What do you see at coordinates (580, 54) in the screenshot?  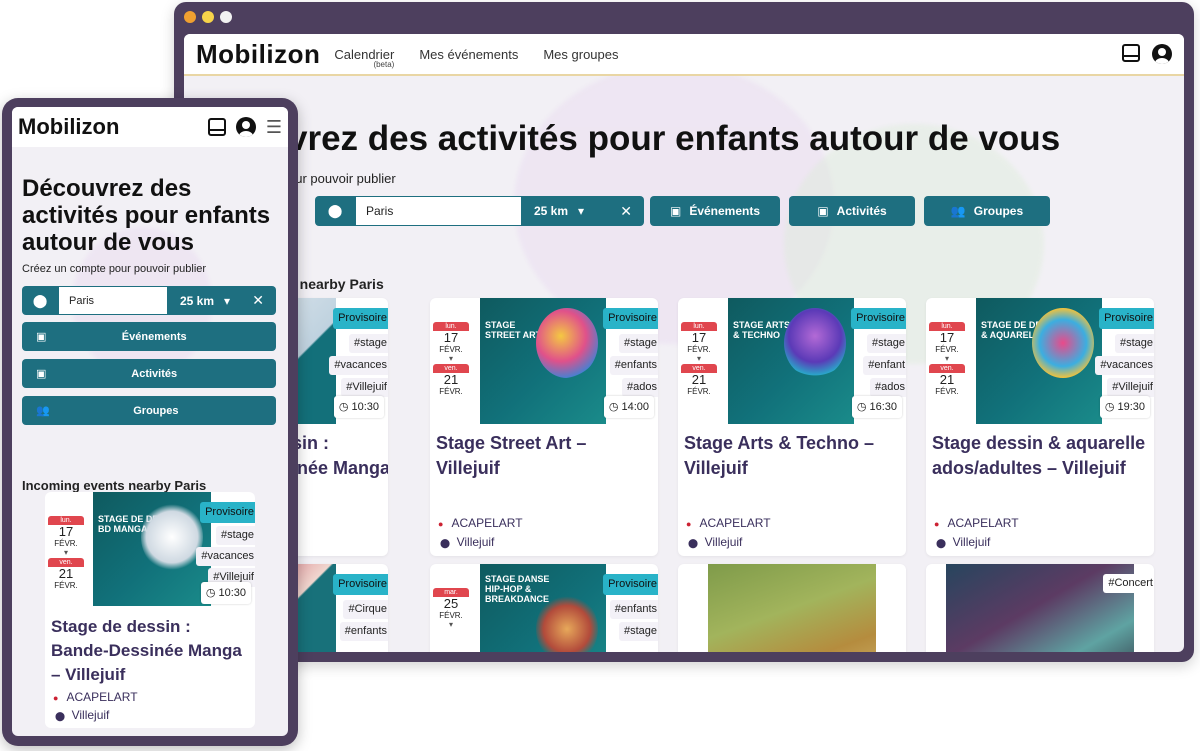 I see `nav-my-groups: Mes groupes` at bounding box center [580, 54].